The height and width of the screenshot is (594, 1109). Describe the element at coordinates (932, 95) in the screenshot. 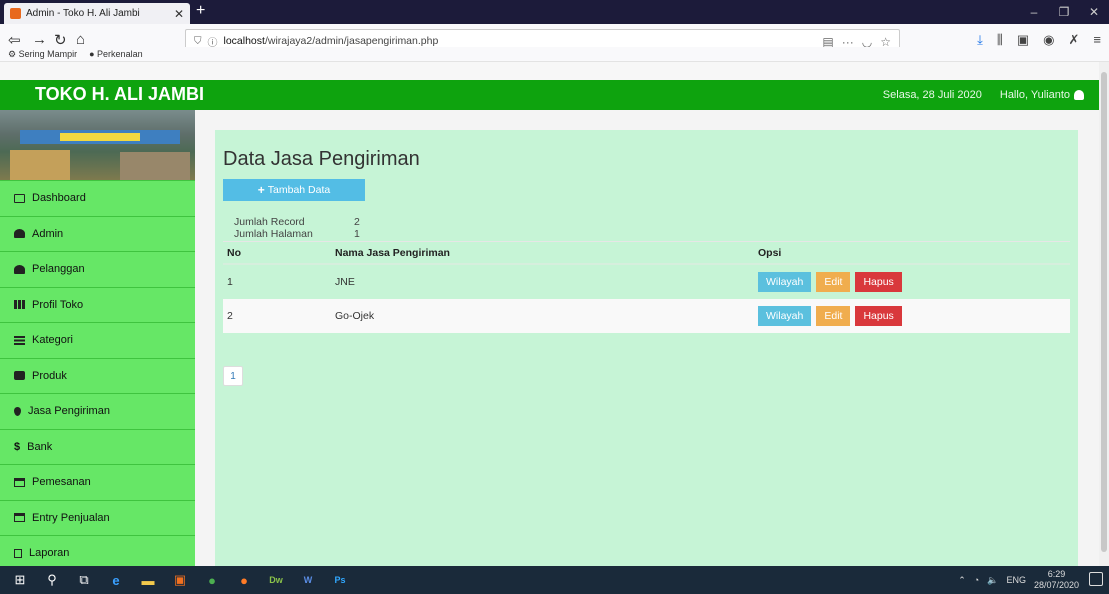

I see `current-date: Selasa, 28 Juli 2020` at that location.